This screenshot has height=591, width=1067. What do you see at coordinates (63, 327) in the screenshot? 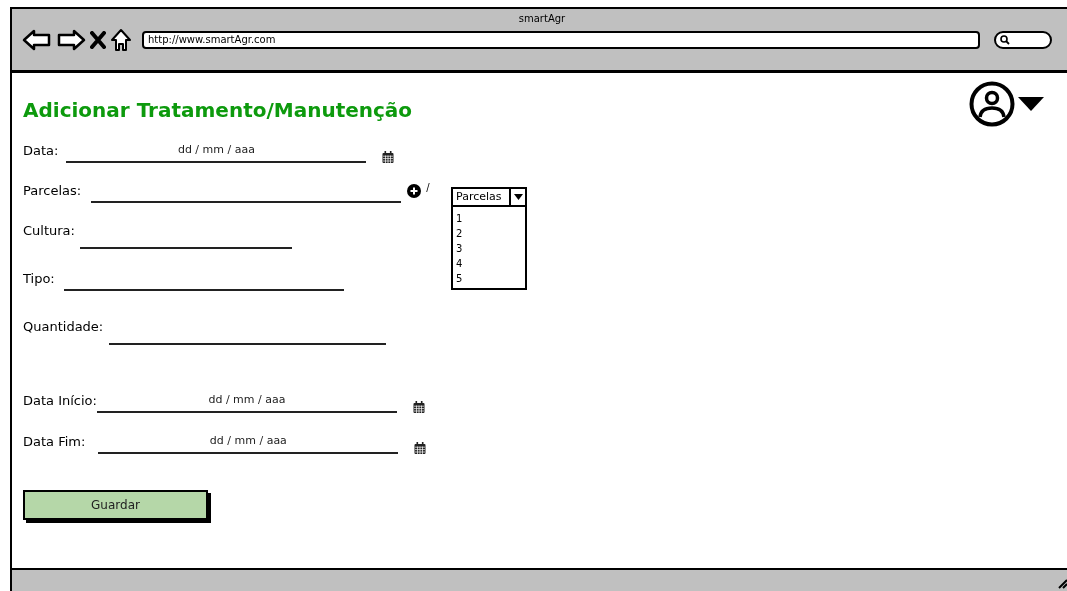
I see `field-label: Quantidade:` at bounding box center [63, 327].